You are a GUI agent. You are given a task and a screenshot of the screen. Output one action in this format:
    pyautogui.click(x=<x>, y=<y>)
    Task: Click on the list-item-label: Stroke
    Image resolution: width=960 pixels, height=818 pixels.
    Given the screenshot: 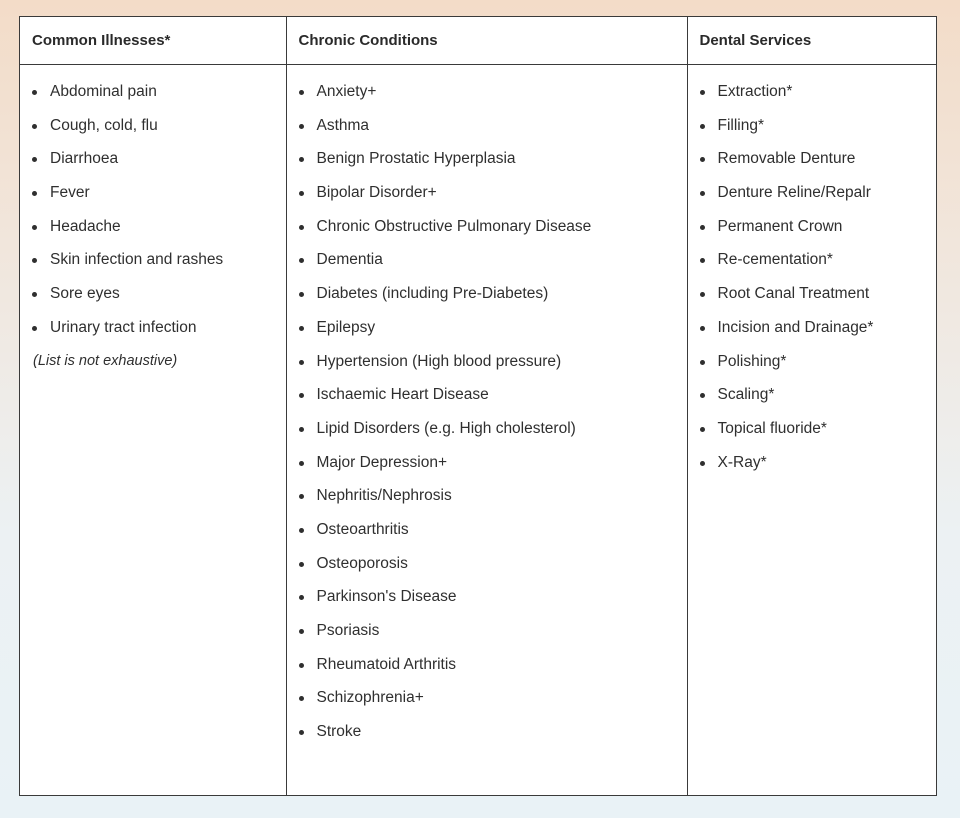 What is the action you would take?
    pyautogui.click(x=339, y=732)
    